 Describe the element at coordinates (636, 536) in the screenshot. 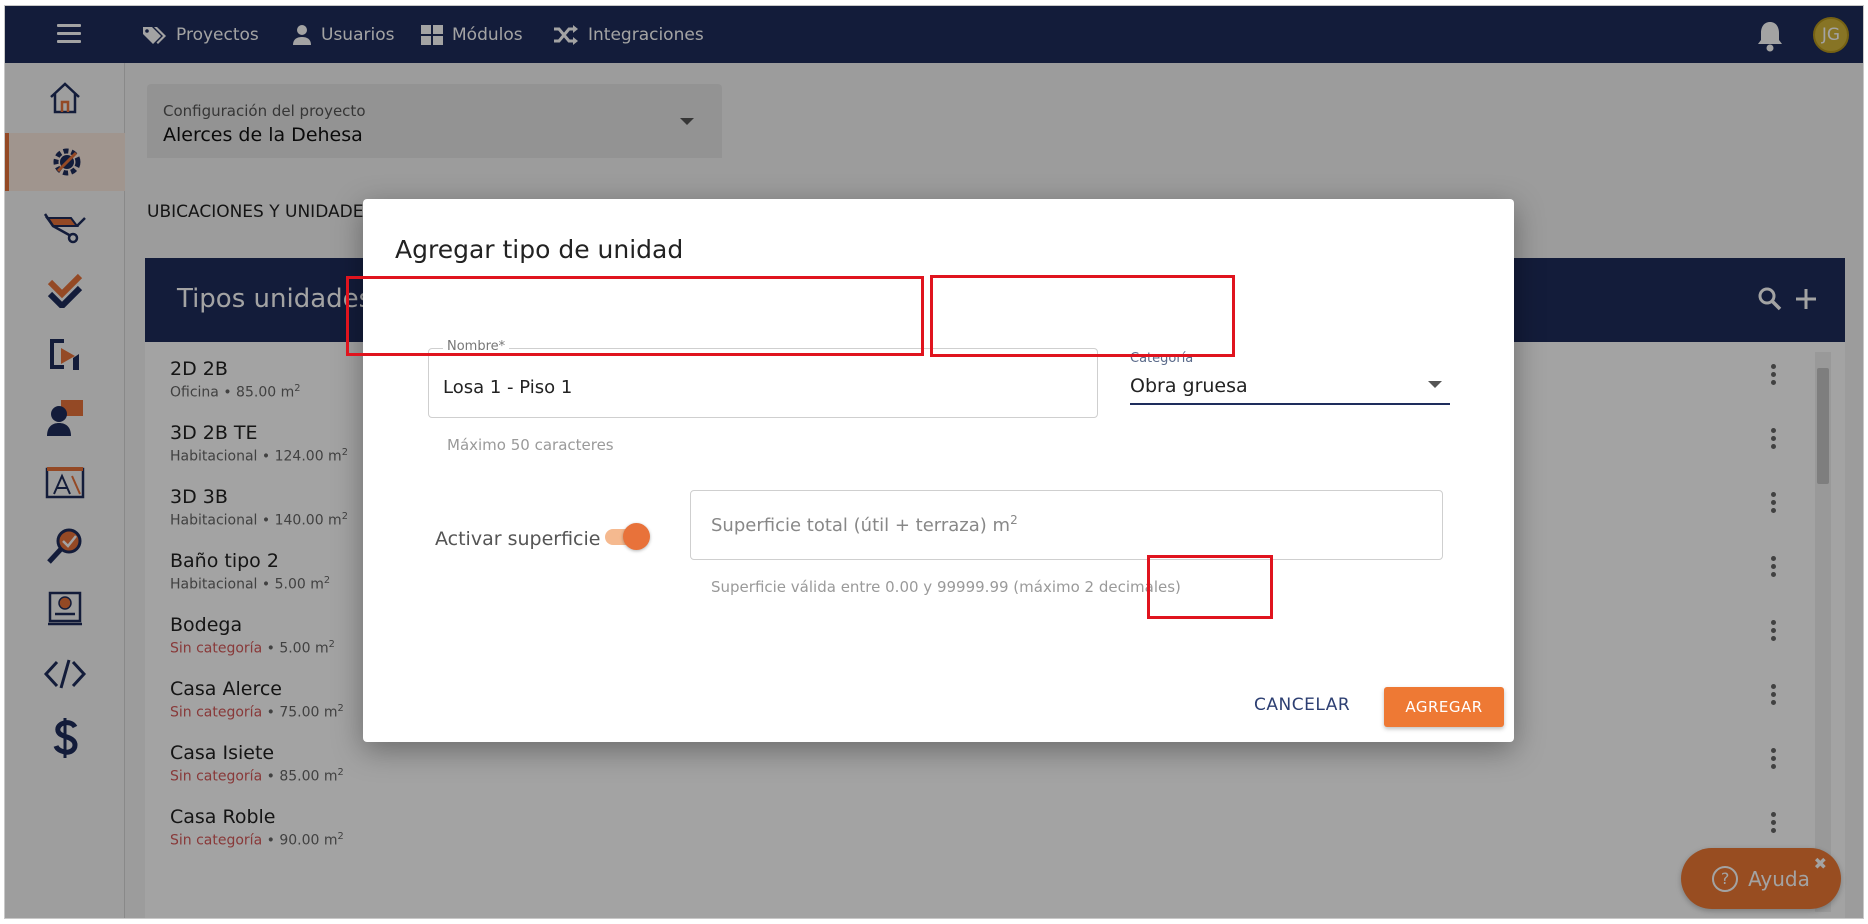

I see `toggle-knob` at that location.